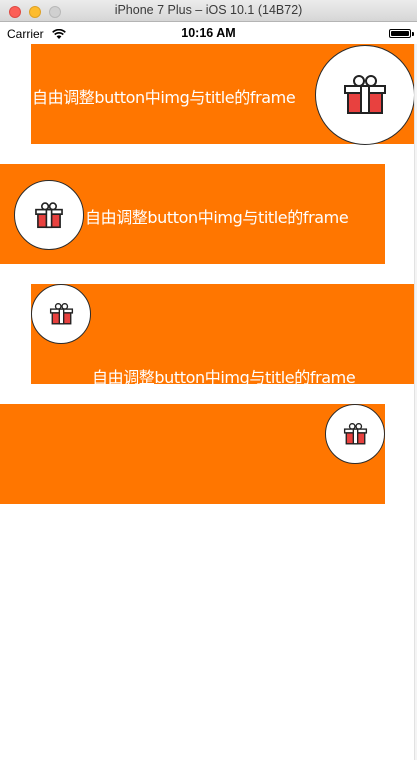  I want to click on status-time: 10:16 AM, so click(208, 33).